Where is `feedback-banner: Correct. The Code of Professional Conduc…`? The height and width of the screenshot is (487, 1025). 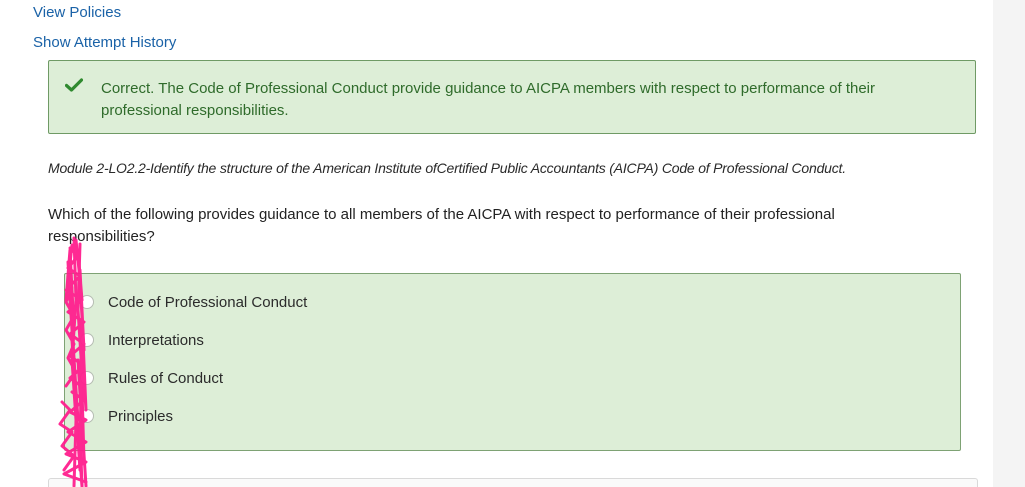 feedback-banner: Correct. The Code of Professional Conduc… is located at coordinates (512, 97).